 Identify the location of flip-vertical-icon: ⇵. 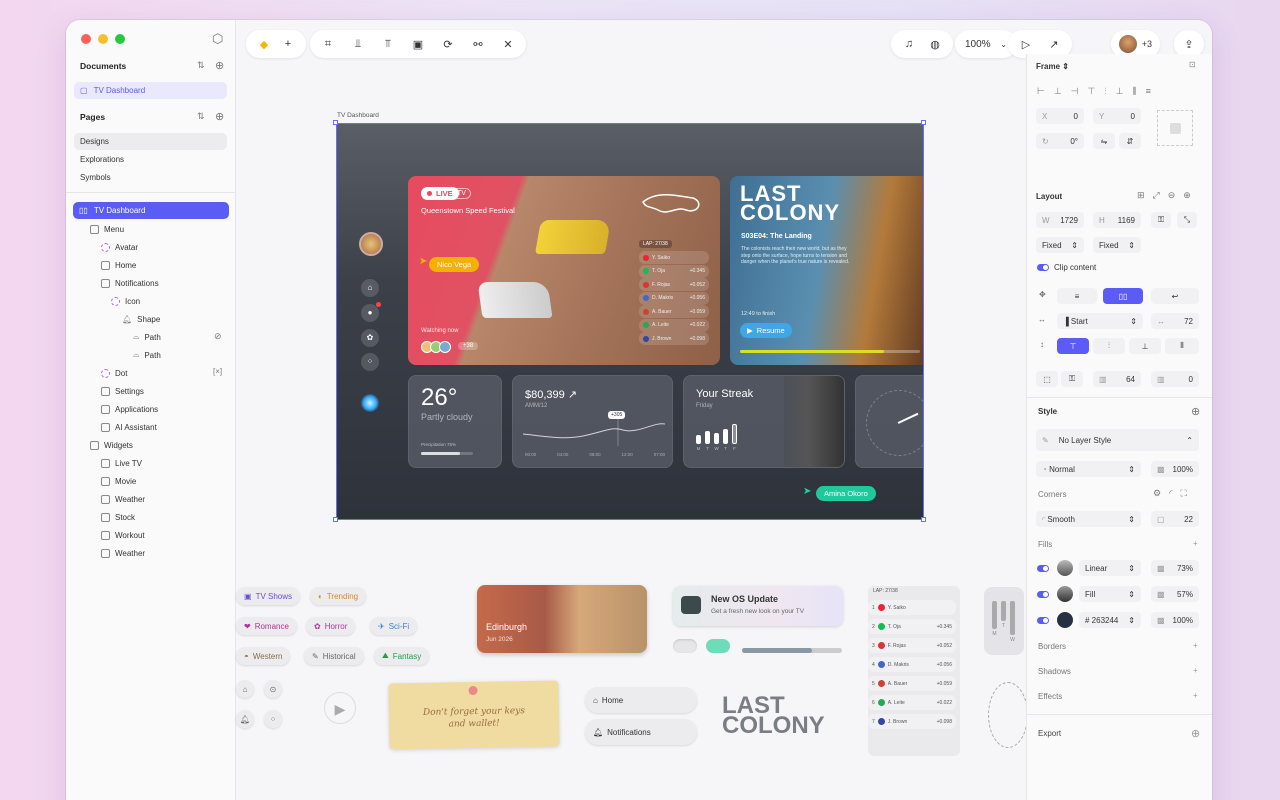
(1130, 141).